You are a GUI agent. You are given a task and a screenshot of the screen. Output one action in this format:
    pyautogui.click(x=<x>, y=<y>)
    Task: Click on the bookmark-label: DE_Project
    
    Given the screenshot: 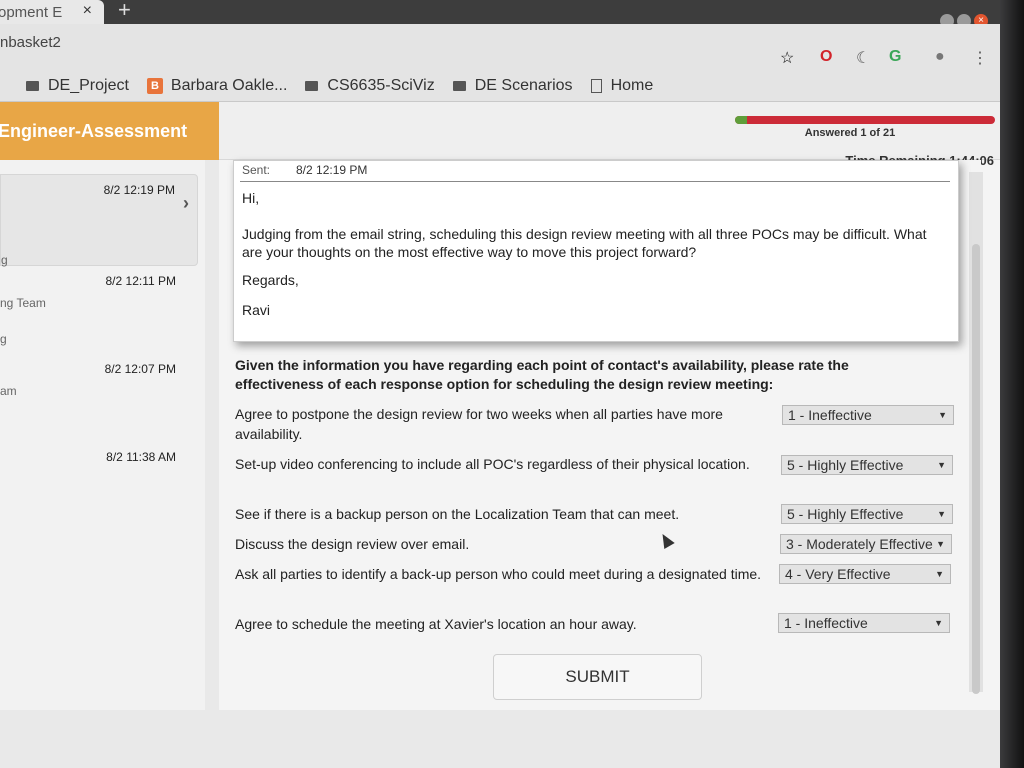 What is the action you would take?
    pyautogui.click(x=88, y=85)
    